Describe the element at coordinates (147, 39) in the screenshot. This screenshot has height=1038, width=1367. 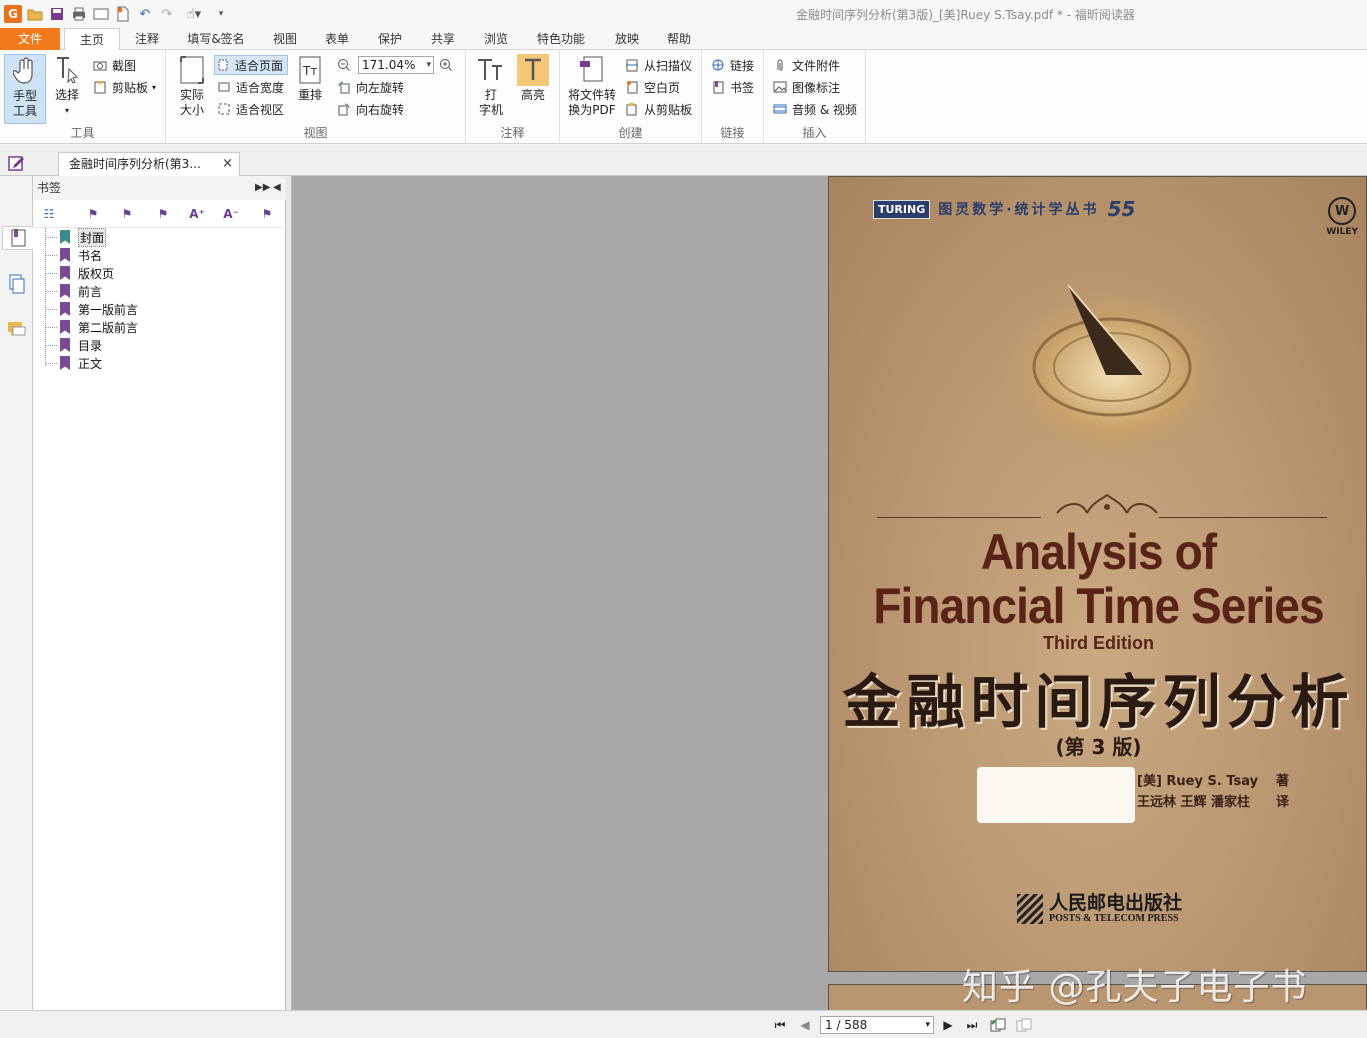
I see `tab-comment: 注释` at that location.